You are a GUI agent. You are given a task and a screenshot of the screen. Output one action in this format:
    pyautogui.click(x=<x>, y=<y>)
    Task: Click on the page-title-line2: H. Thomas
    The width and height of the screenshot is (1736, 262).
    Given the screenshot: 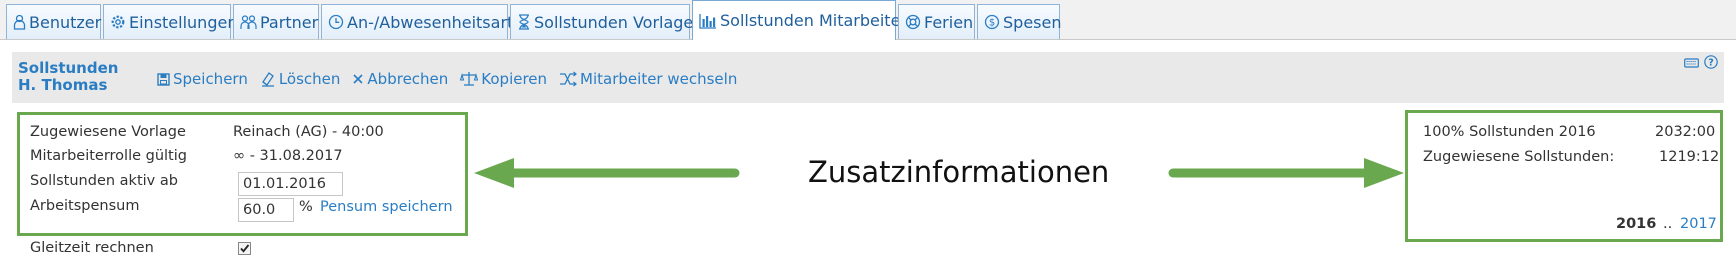 What is the action you would take?
    pyautogui.click(x=63, y=85)
    